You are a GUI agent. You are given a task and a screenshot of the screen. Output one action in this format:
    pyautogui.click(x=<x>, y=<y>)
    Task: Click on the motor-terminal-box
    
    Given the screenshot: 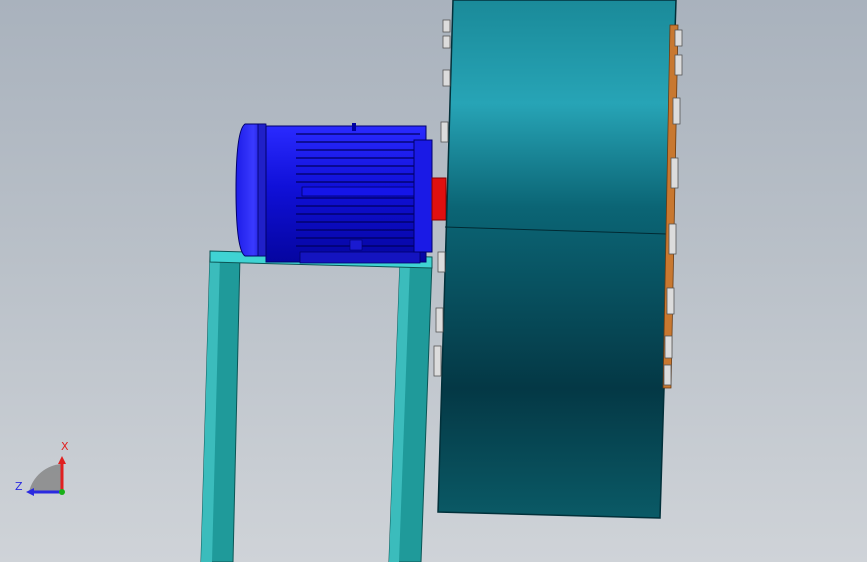 What is the action you would take?
    pyautogui.click(x=361, y=191)
    